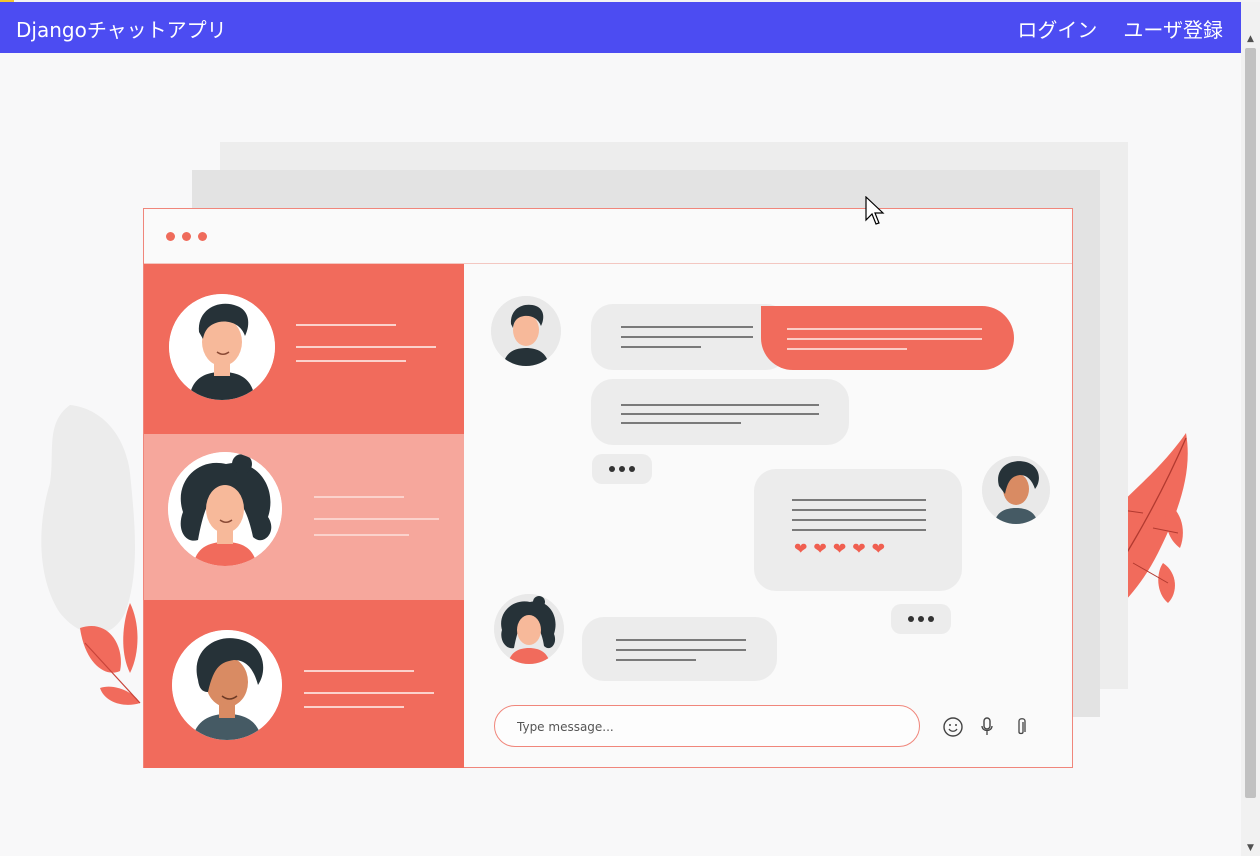 Image resolution: width=1260 pixels, height=856 pixels. Describe the element at coordinates (1120, 28) in the screenshot. I see `nav-links: ログイン ユーザ登録` at that location.